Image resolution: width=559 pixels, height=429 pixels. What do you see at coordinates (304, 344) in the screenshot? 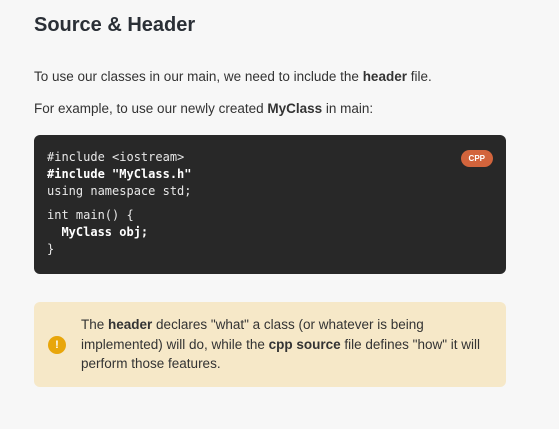
I see `emphasis-text: cpp source` at bounding box center [304, 344].